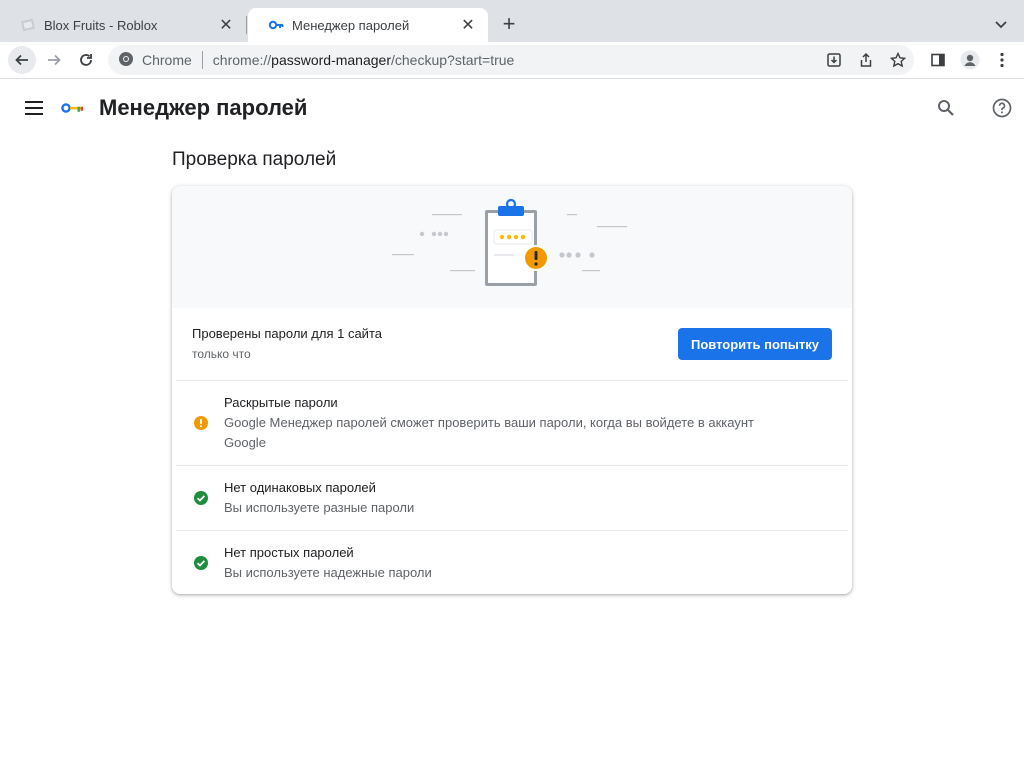  I want to click on result-title: Нет одинаковых паролей, so click(300, 487).